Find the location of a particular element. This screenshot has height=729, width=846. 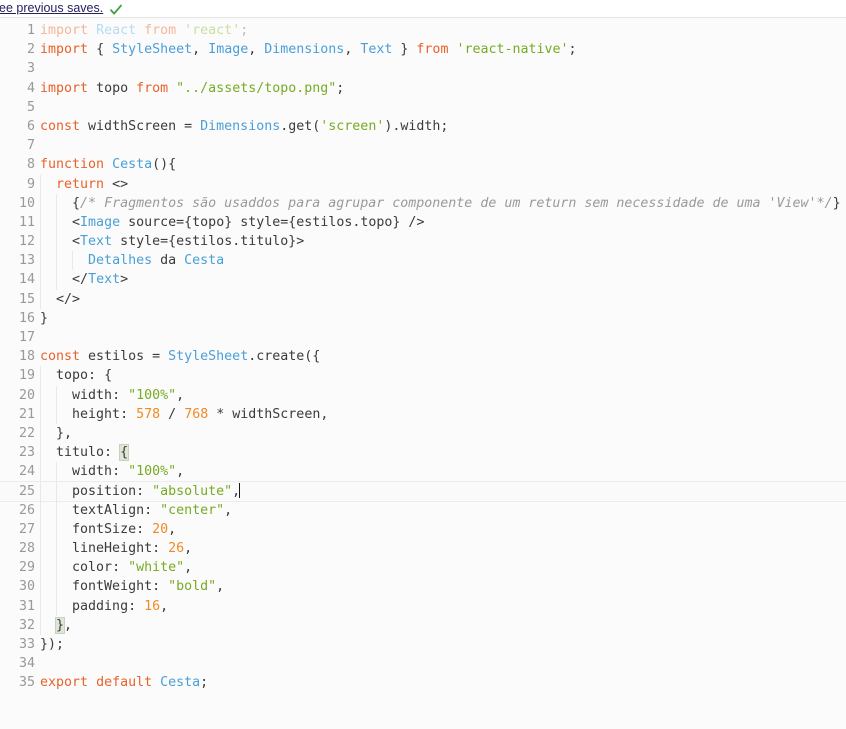

line-number: 19 is located at coordinates (26, 376).